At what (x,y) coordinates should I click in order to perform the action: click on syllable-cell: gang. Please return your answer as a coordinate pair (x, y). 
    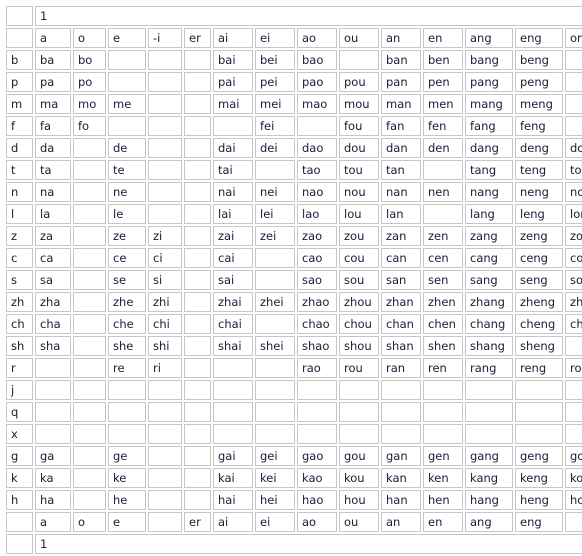
    Looking at the image, I should click on (489, 456).